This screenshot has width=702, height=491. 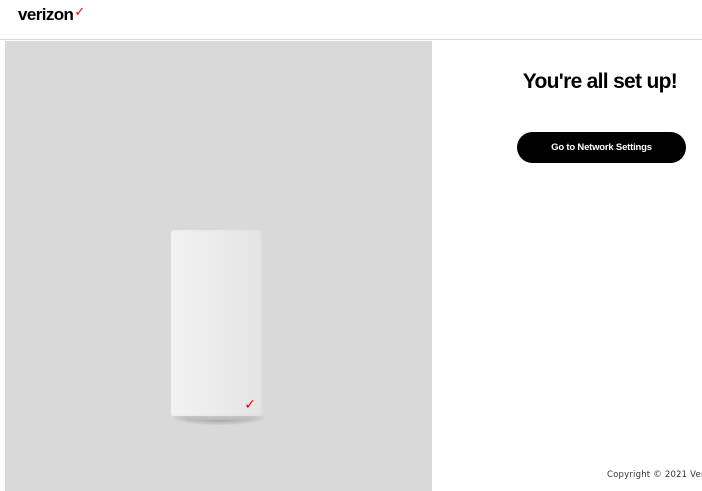 What do you see at coordinates (600, 81) in the screenshot?
I see `page-title: You're all set up!` at bounding box center [600, 81].